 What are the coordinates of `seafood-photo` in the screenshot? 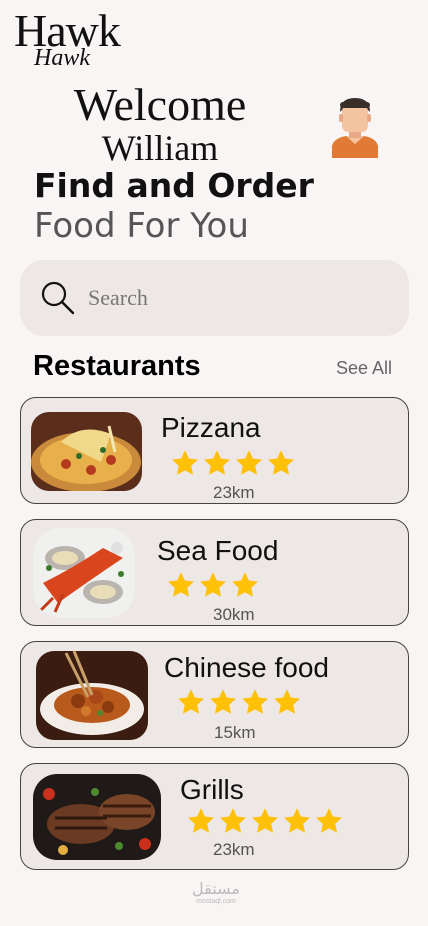 It's located at (84, 573).